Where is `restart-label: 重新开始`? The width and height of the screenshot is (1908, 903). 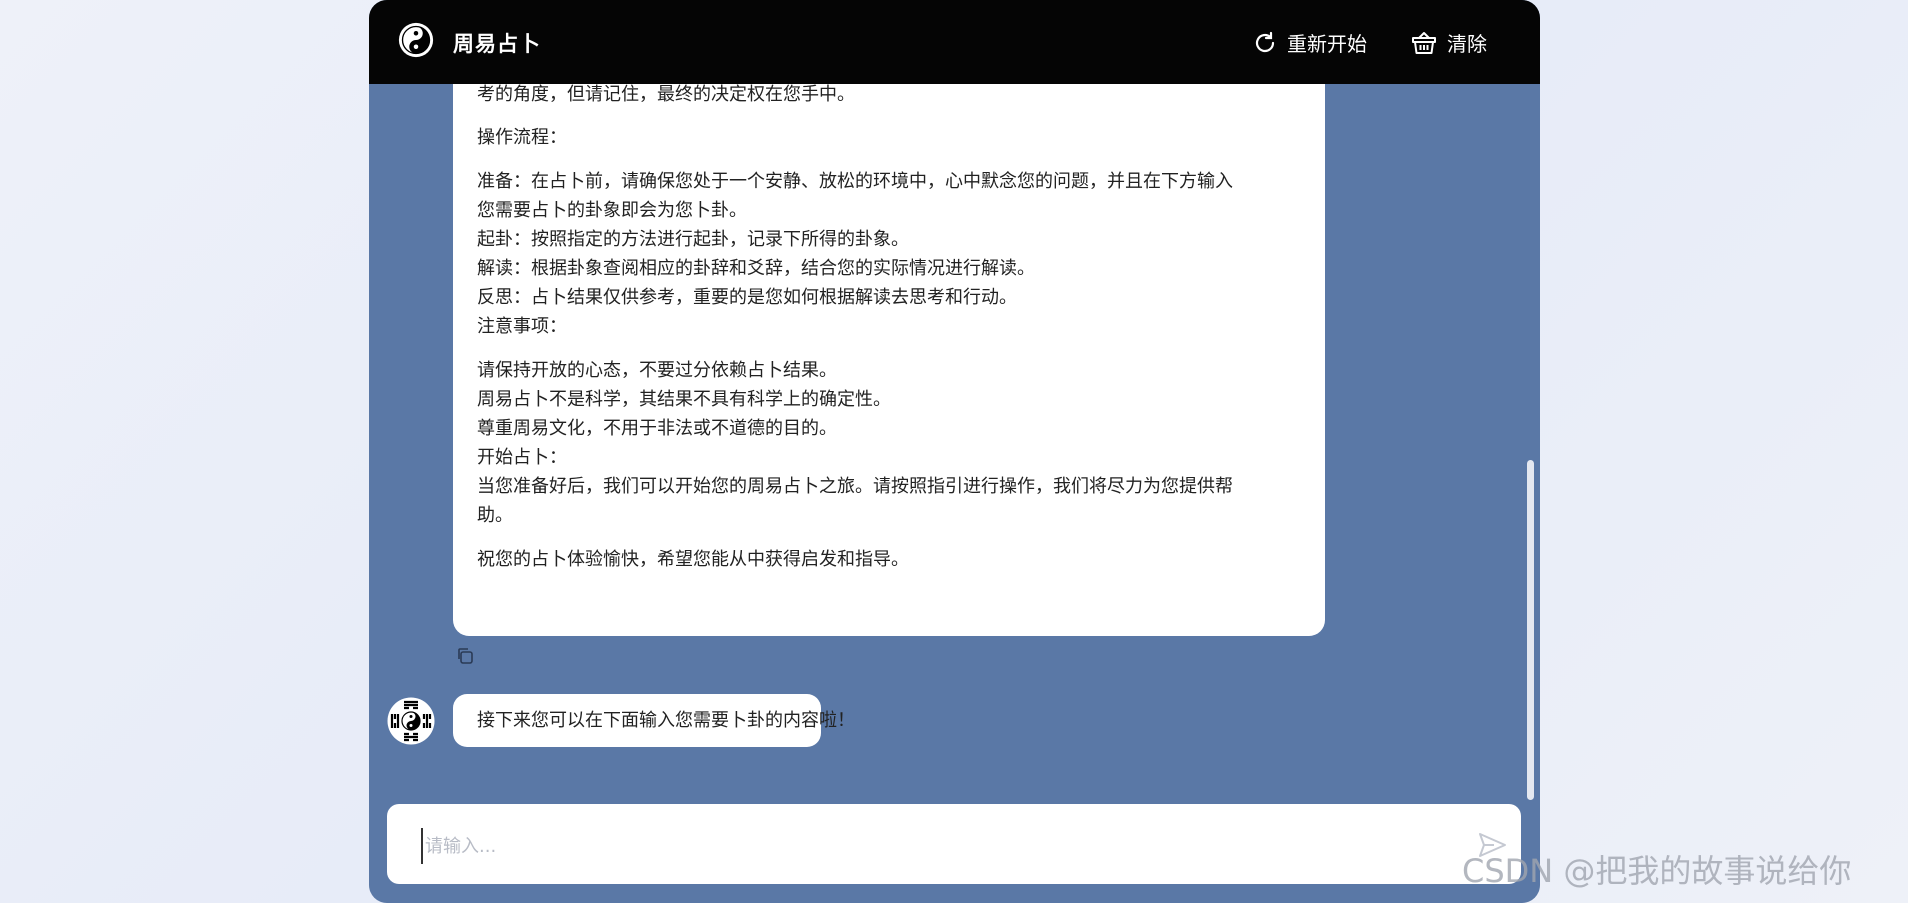
restart-label: 重新开始 is located at coordinates (1327, 44).